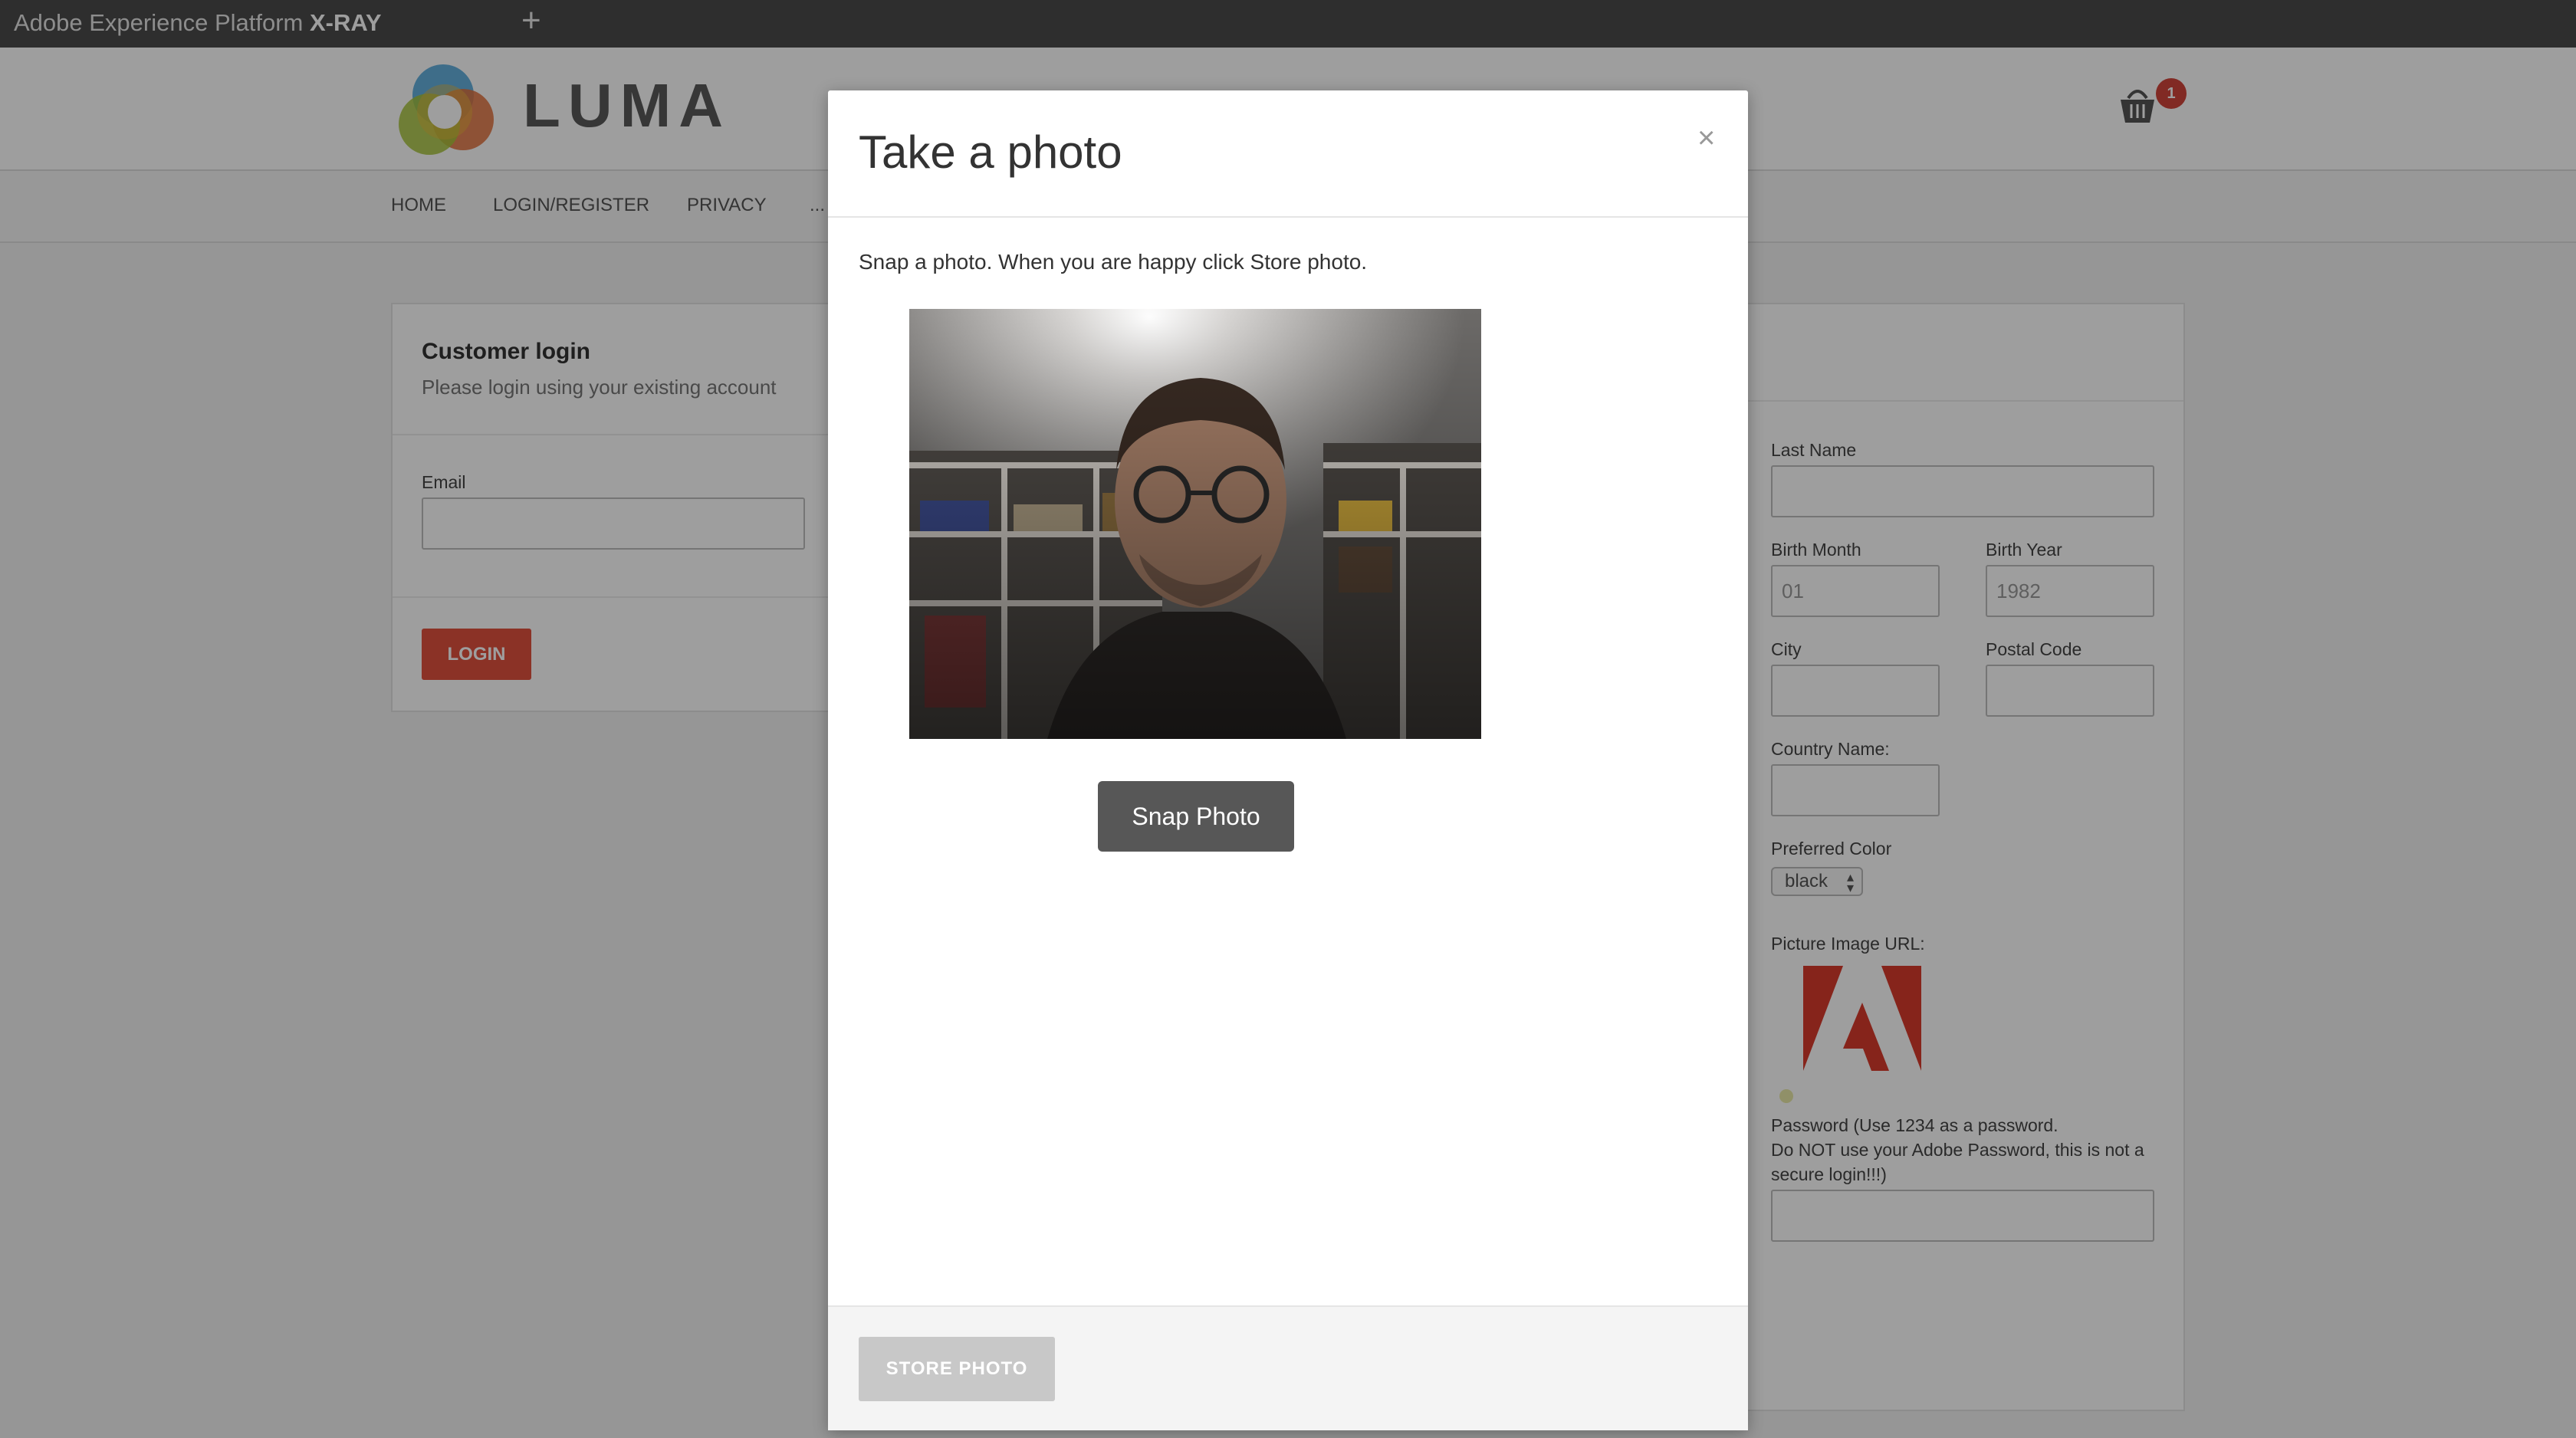  I want to click on modal-title: Take a photo, so click(991, 152).